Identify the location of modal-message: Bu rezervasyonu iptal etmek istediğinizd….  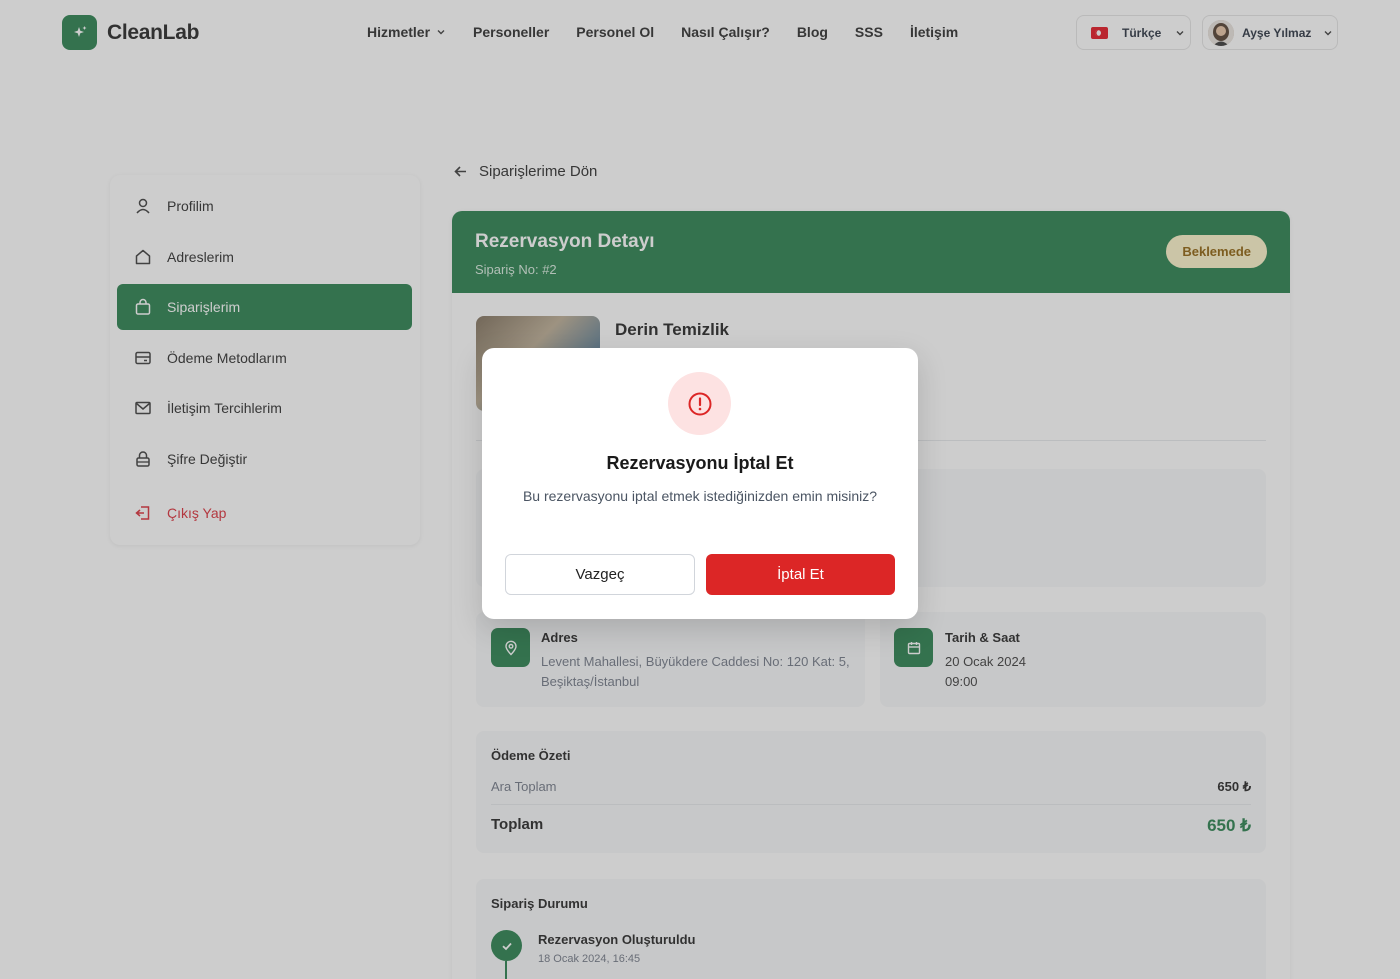
(700, 496).